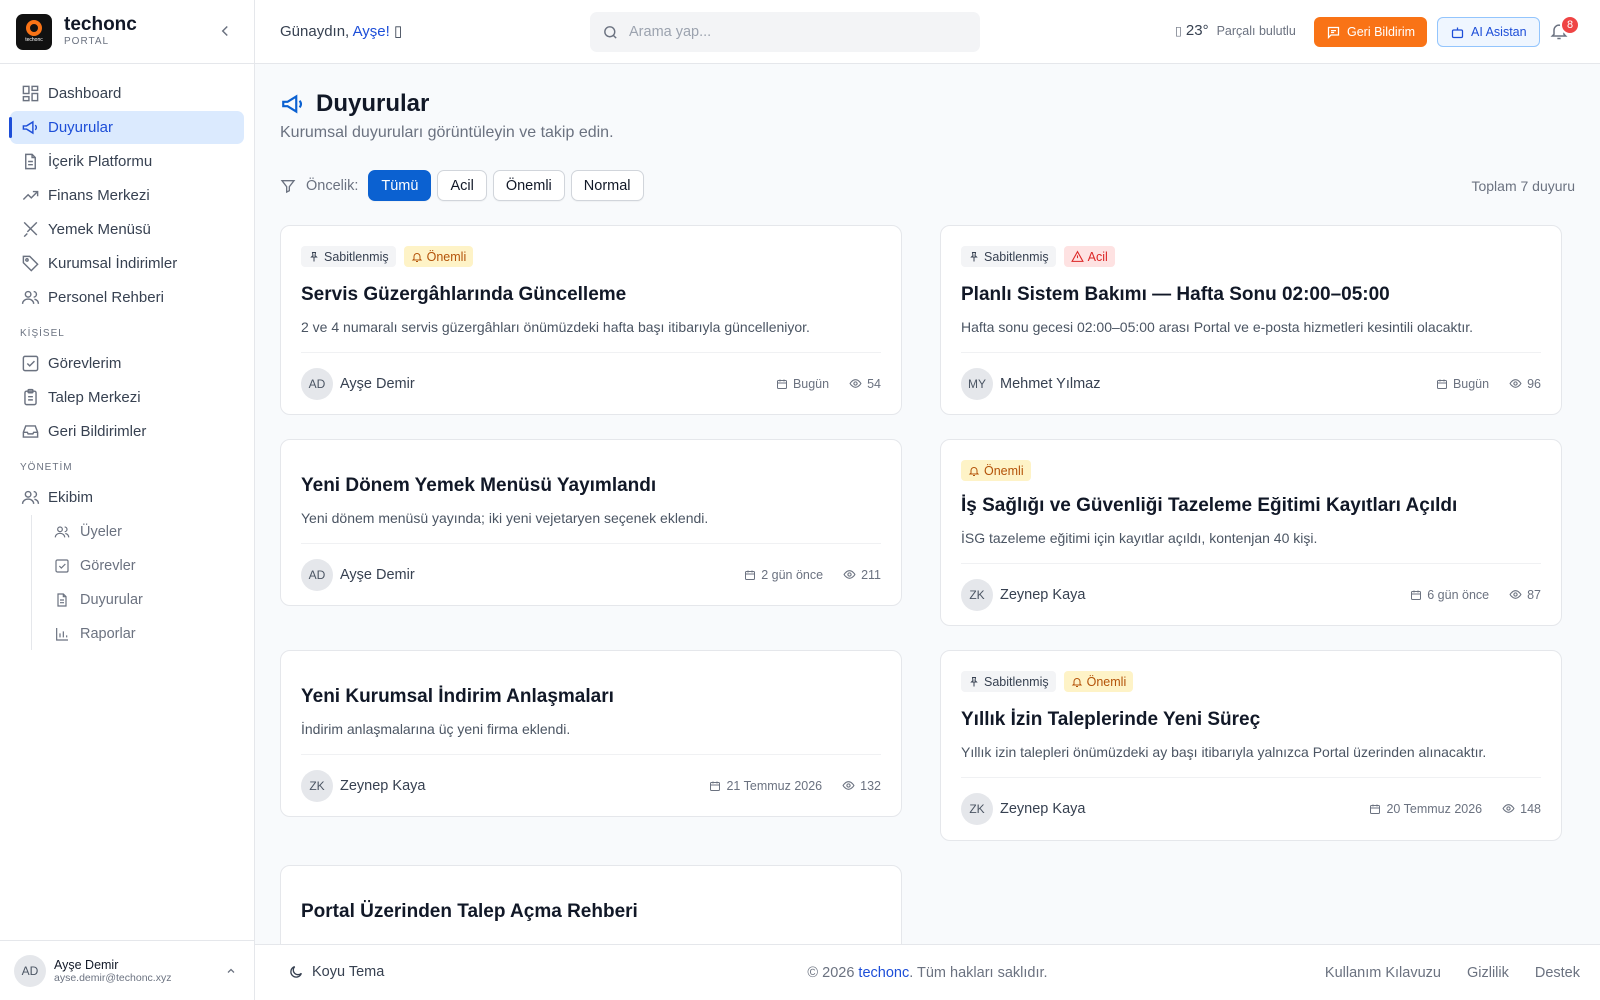  I want to click on sidebar-item-talep: Talep Merkezi, so click(127, 397).